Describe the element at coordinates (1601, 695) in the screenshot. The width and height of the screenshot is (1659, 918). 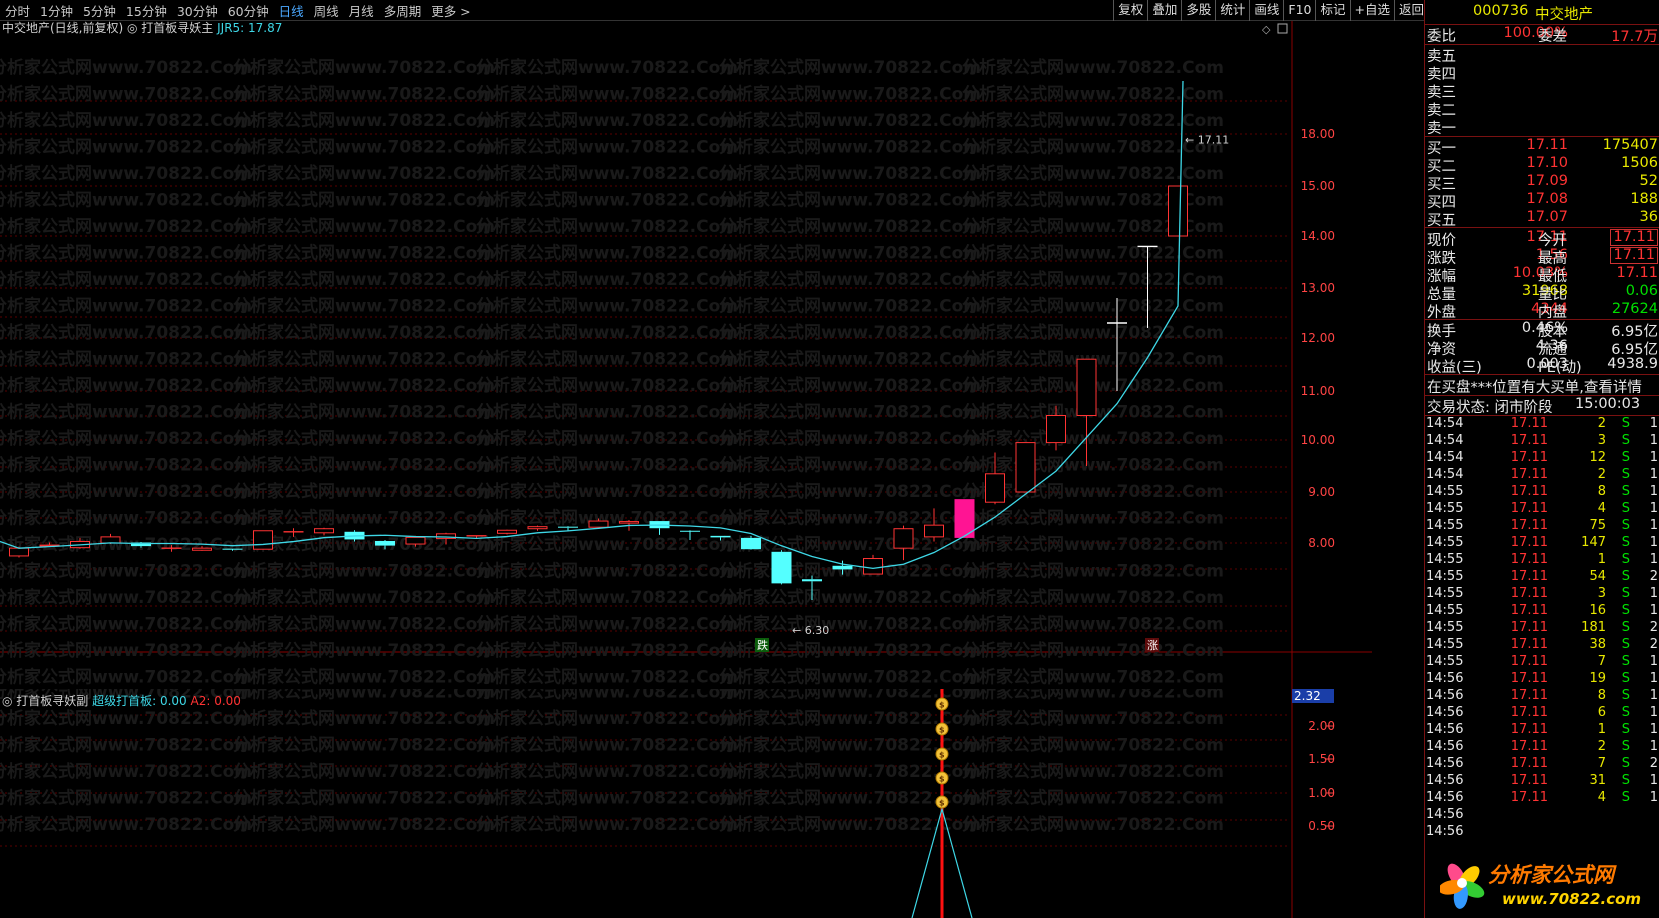
I see `tick-volume: 8` at that location.